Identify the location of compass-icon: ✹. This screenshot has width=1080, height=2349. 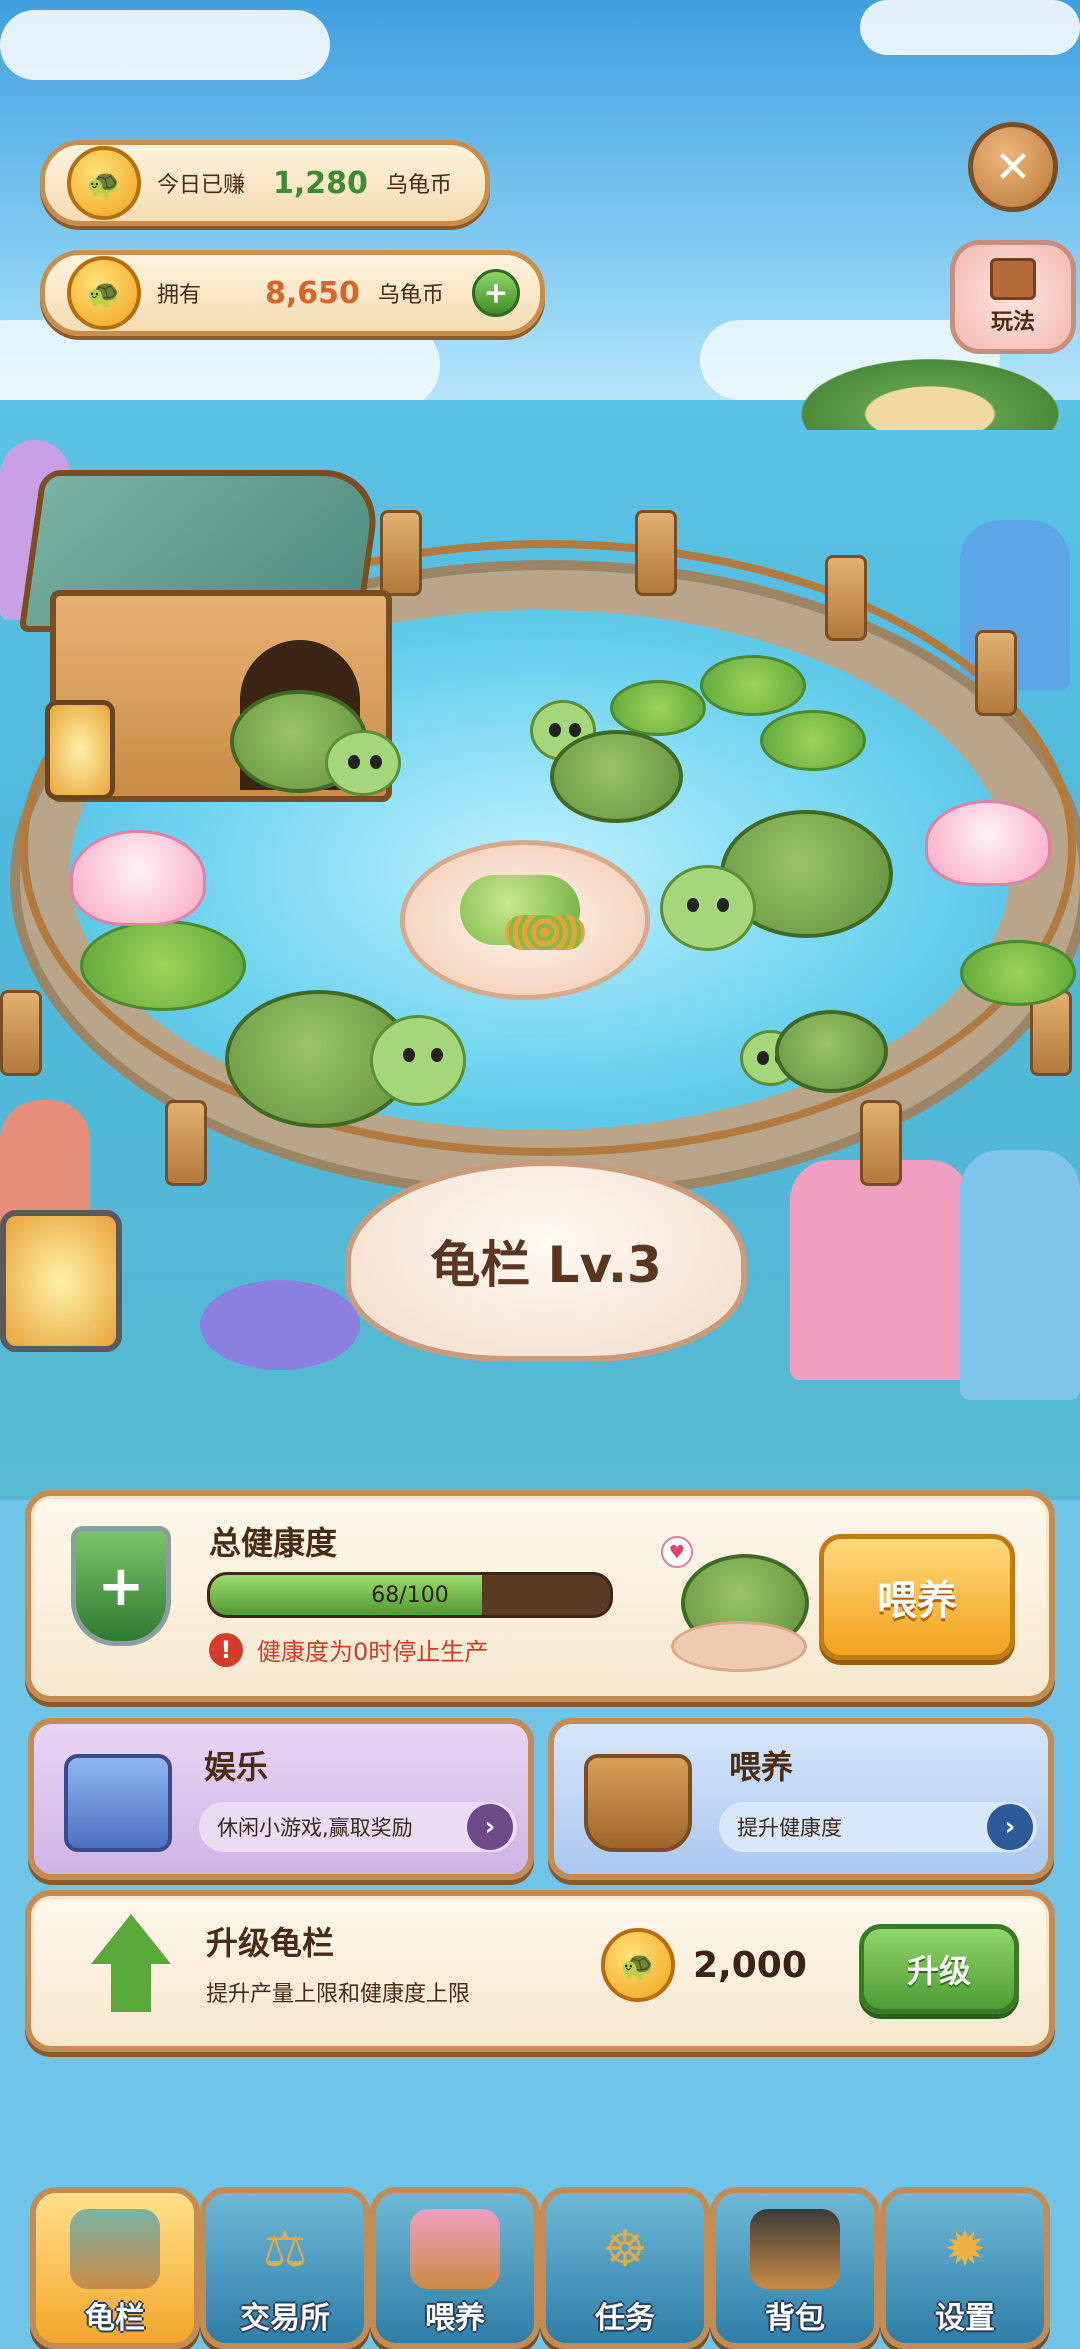
(965, 2249).